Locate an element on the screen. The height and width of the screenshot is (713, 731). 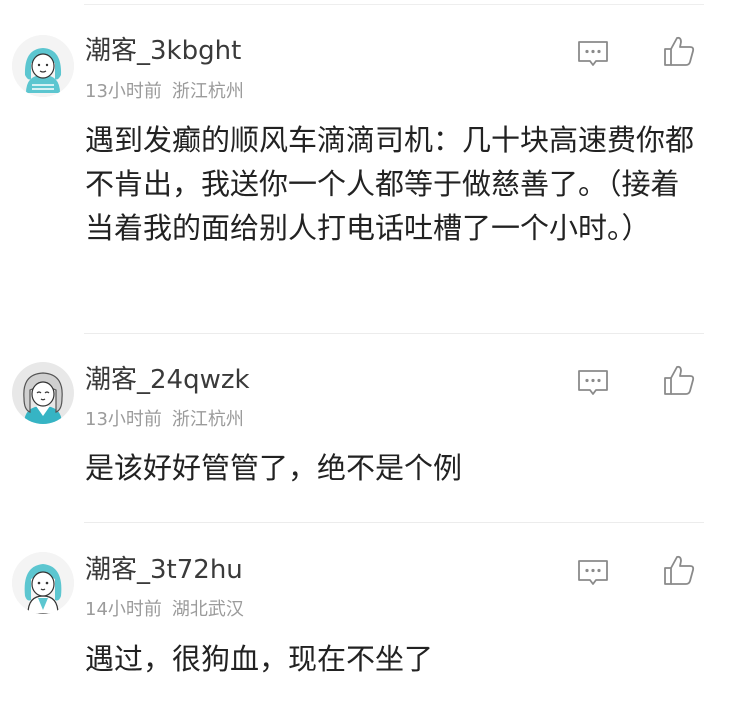
username: 潮客_3kbght is located at coordinates (163, 51).